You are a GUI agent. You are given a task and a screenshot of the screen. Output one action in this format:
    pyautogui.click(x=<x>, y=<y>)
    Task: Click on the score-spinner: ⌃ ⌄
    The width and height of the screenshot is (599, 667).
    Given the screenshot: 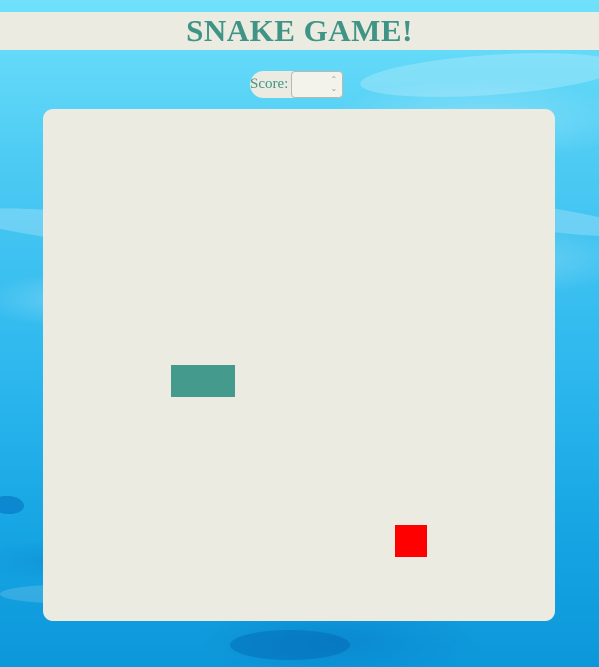 What is the action you would take?
    pyautogui.click(x=333, y=84)
    